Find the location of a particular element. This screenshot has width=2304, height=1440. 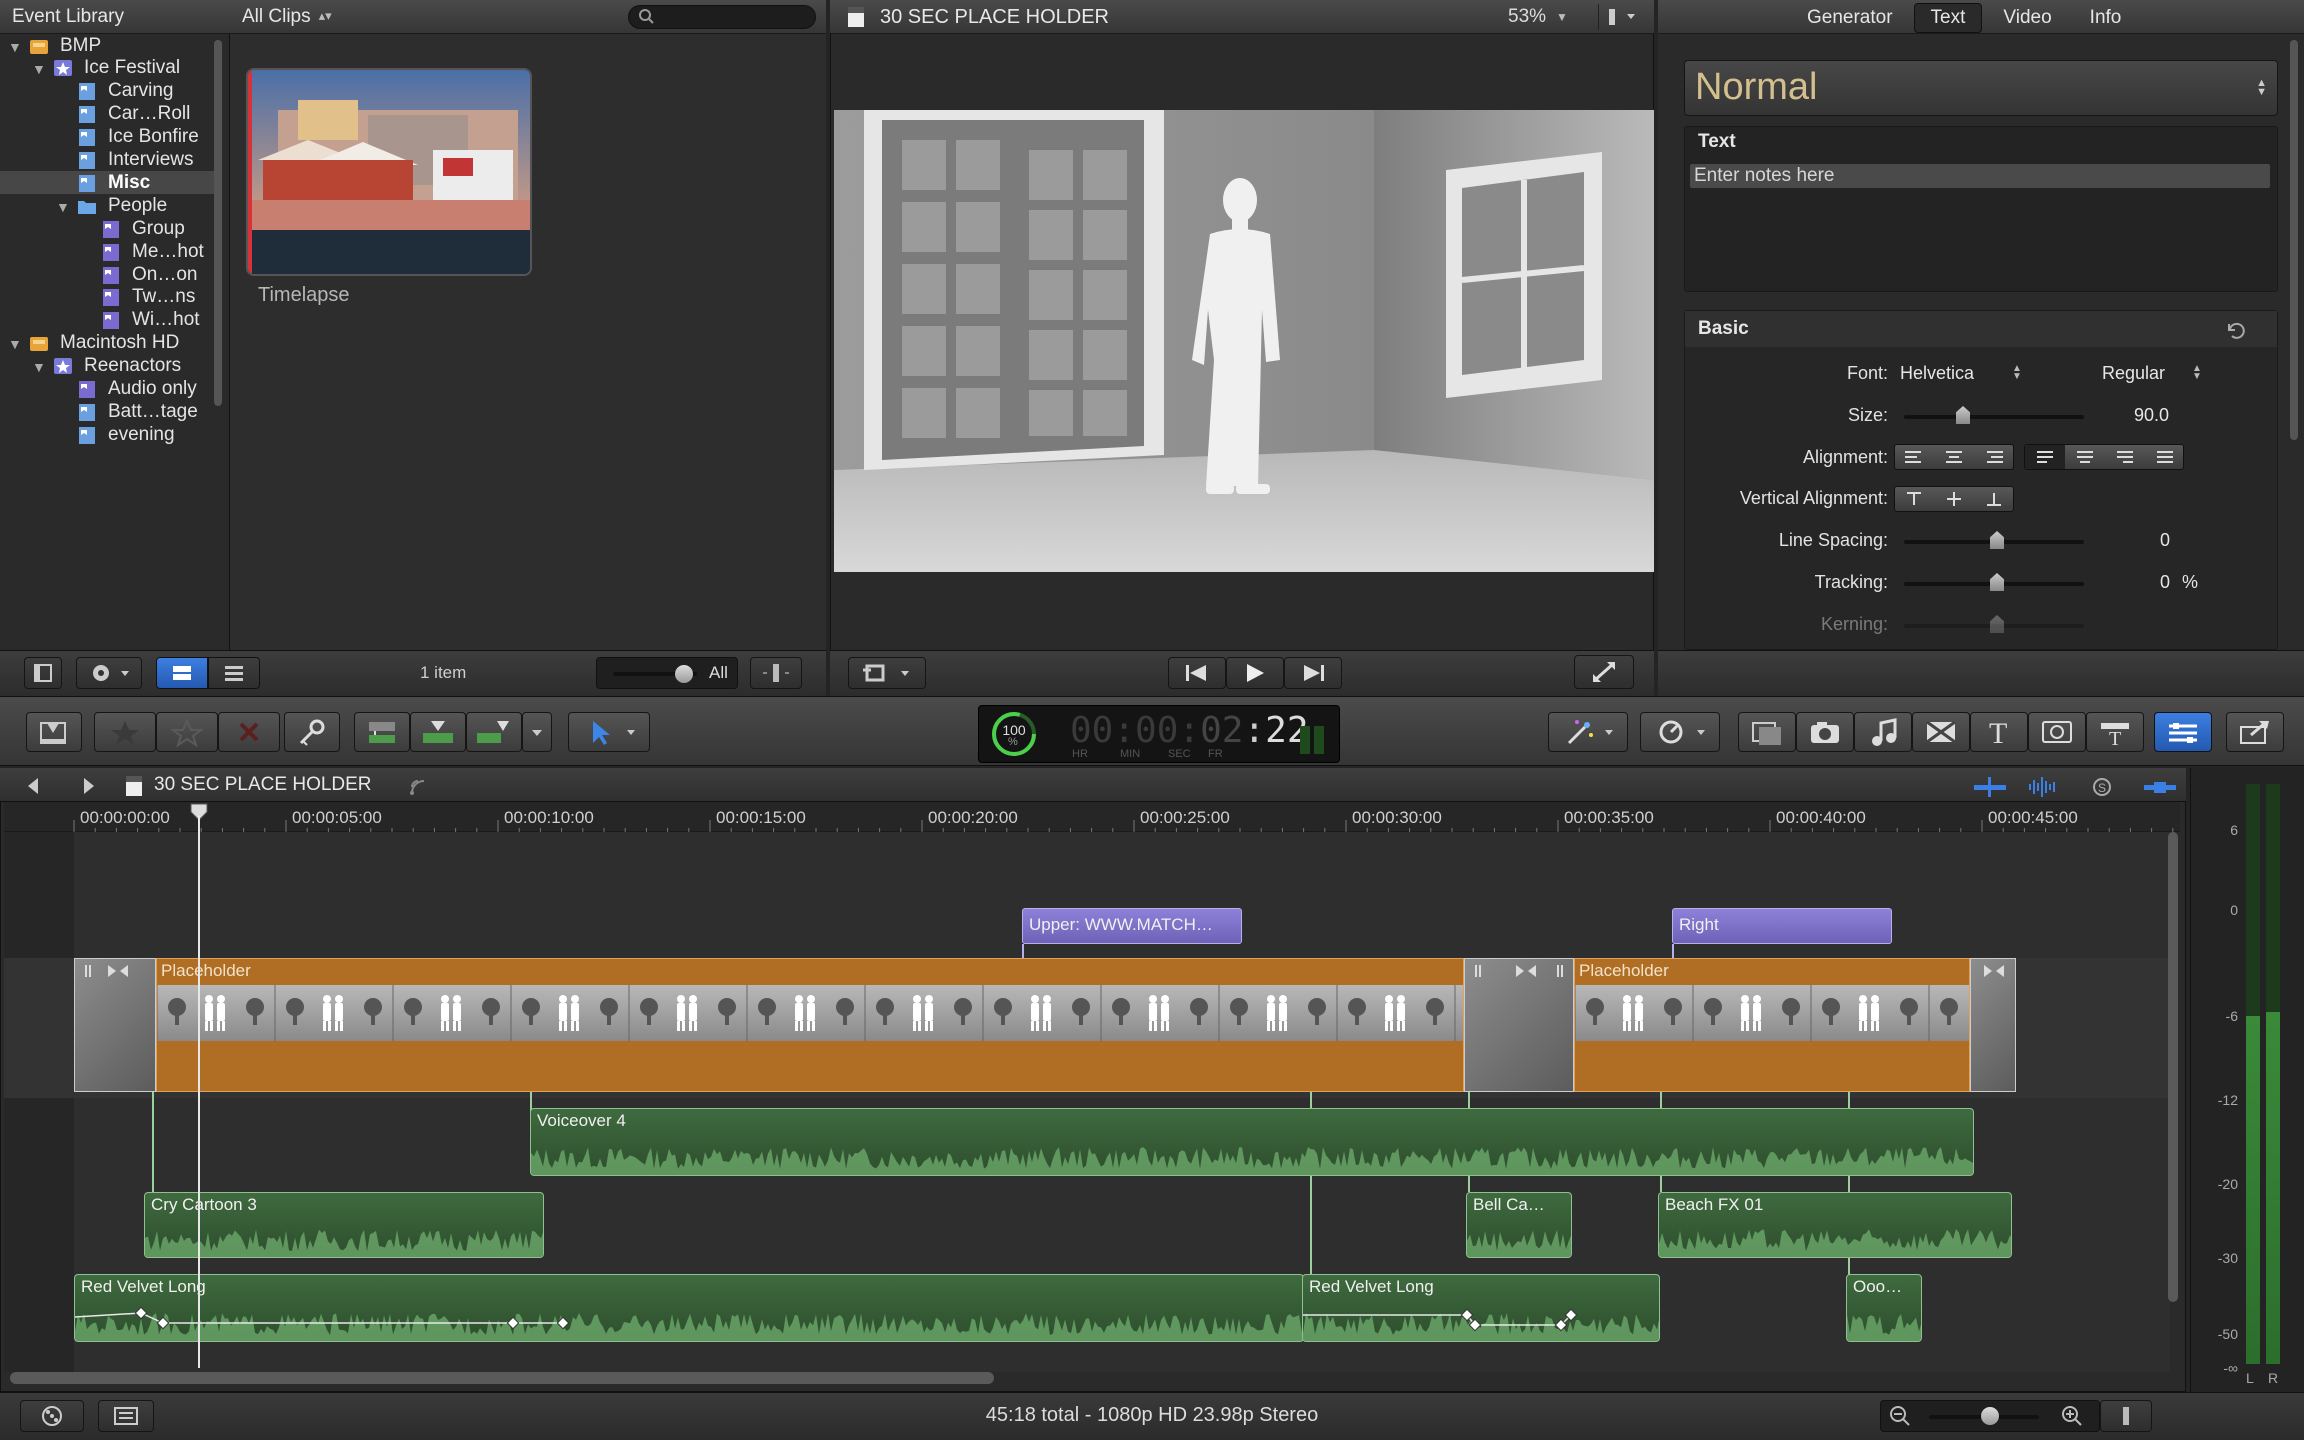

library-item-reenactors: ▼ Reenactors is located at coordinates (107, 366).